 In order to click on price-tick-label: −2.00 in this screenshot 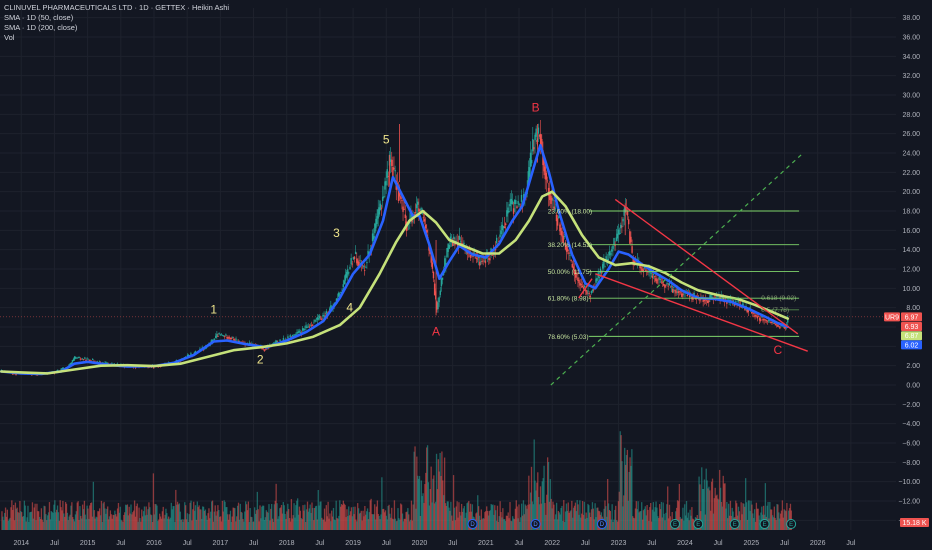, I will do `click(911, 405)`.